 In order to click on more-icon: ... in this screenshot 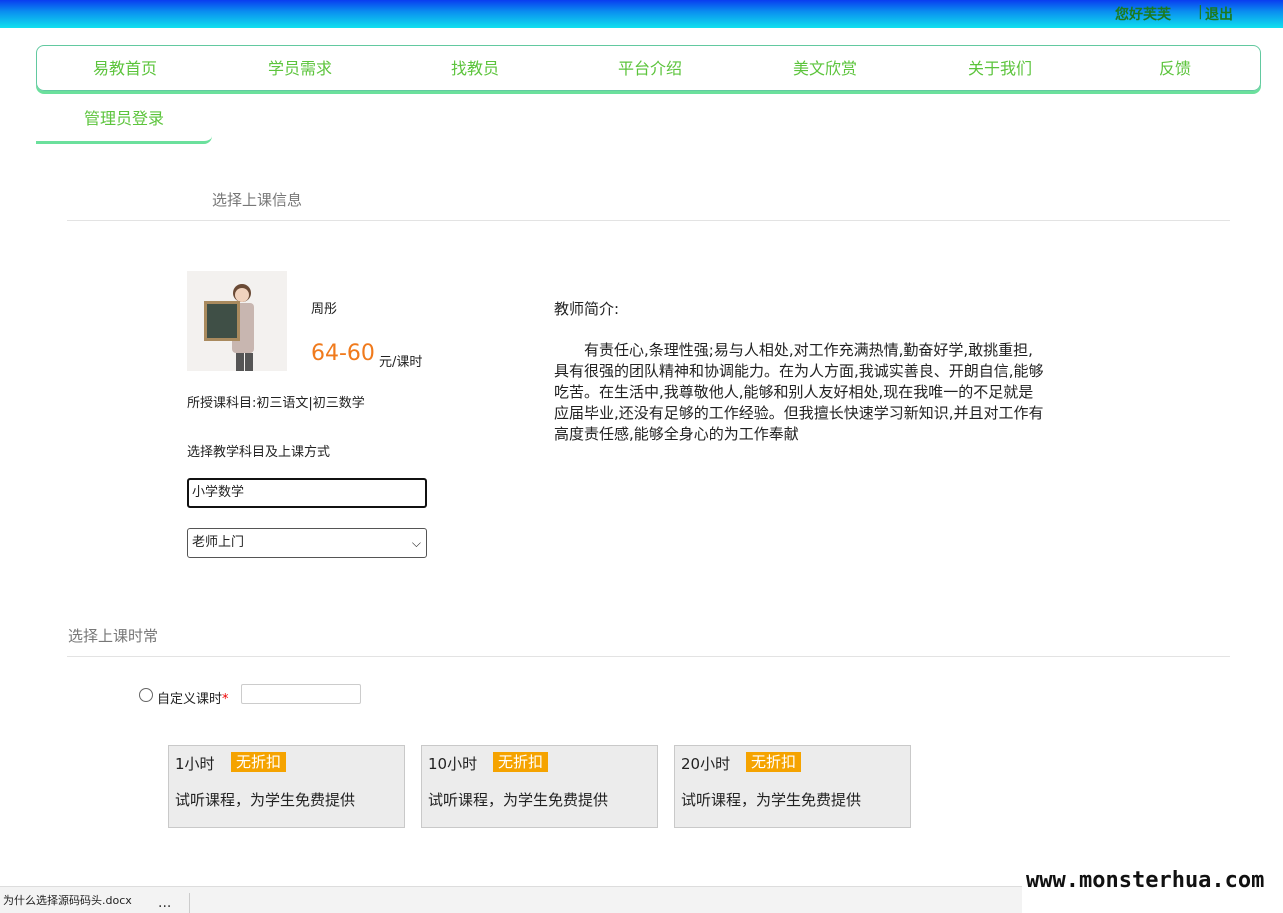, I will do `click(164, 903)`.